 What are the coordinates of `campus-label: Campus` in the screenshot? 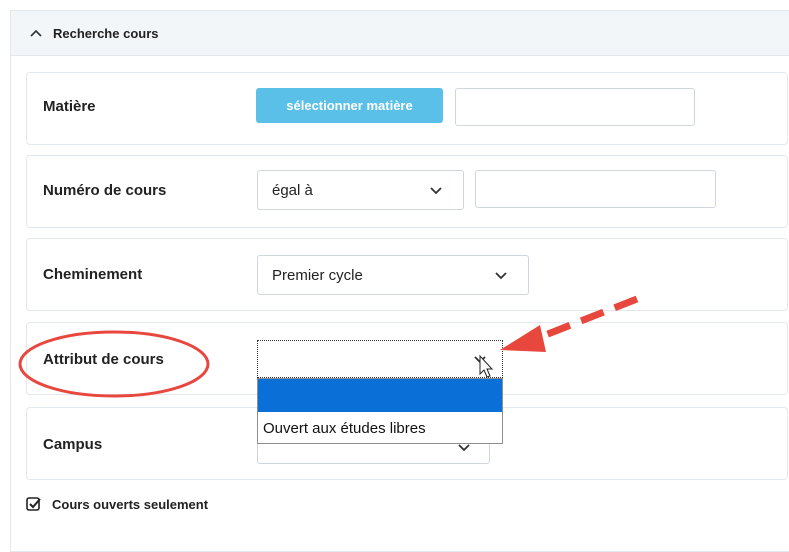 It's located at (73, 444).